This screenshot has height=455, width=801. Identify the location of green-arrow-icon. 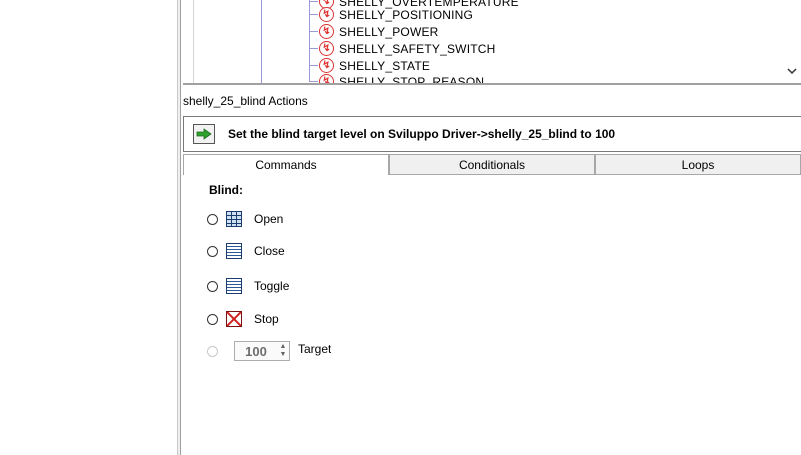
(204, 134).